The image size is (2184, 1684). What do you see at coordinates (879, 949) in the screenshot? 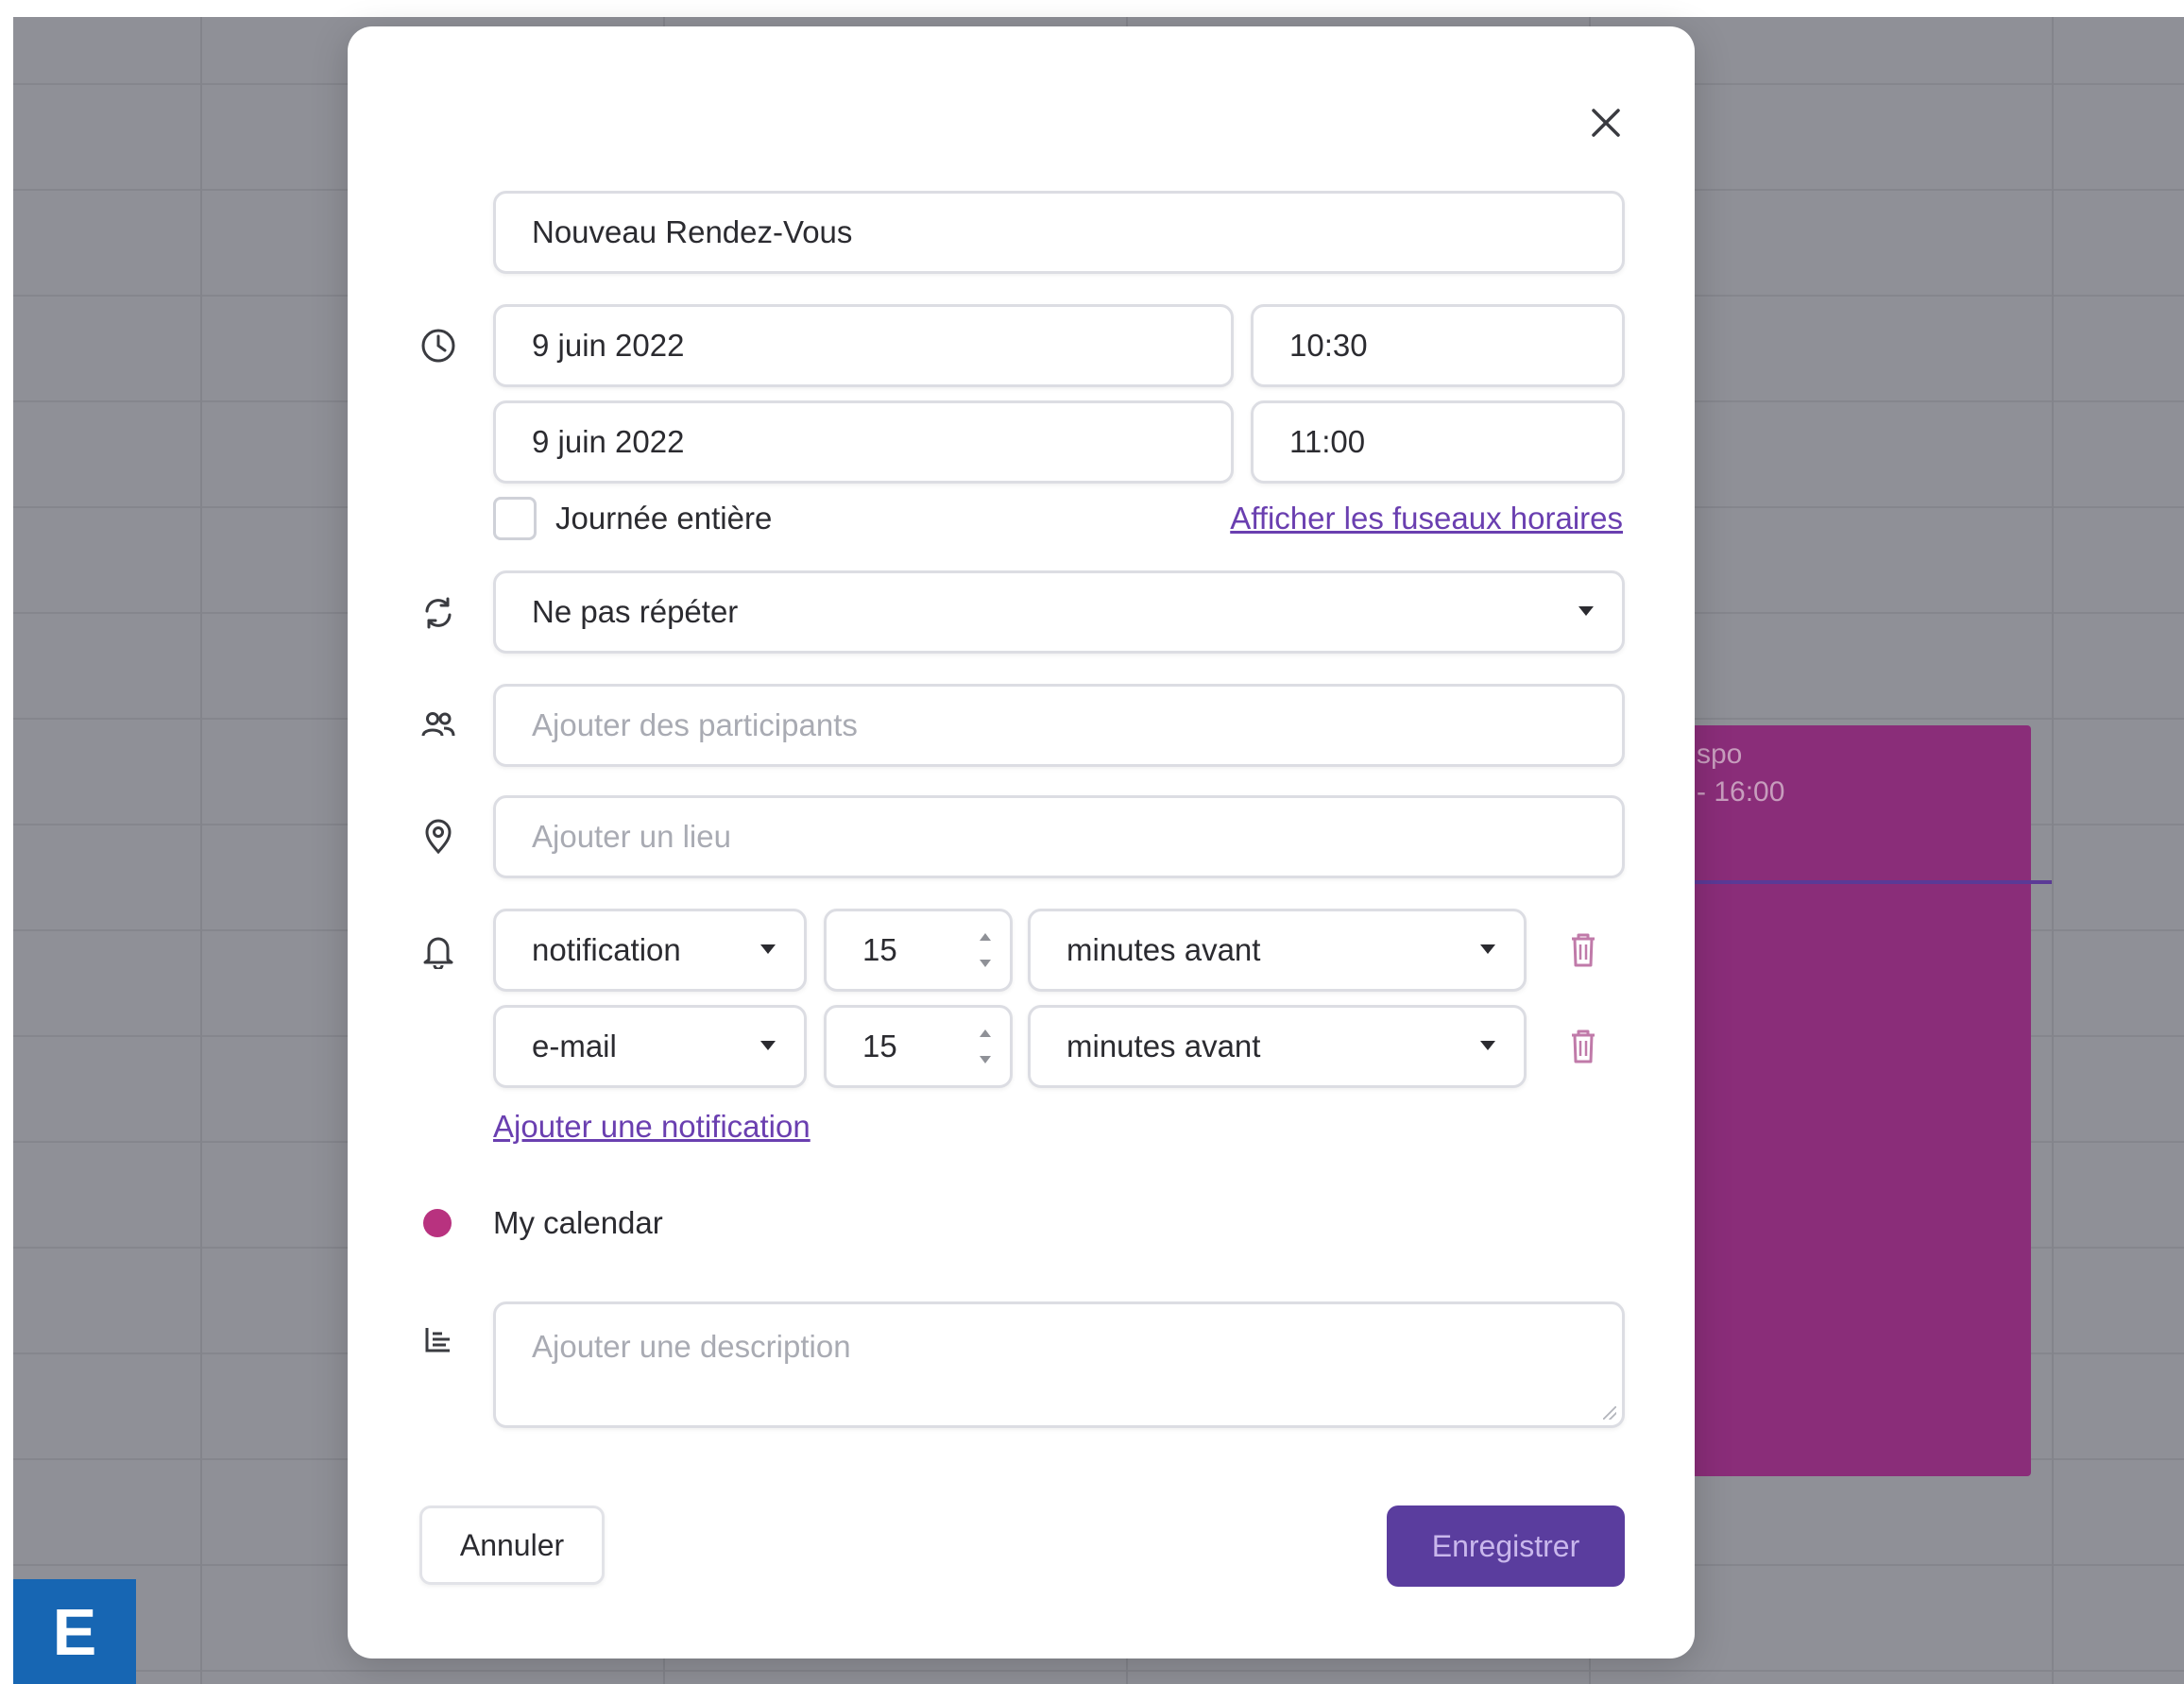
I see `notification-amount-value: 15` at bounding box center [879, 949].